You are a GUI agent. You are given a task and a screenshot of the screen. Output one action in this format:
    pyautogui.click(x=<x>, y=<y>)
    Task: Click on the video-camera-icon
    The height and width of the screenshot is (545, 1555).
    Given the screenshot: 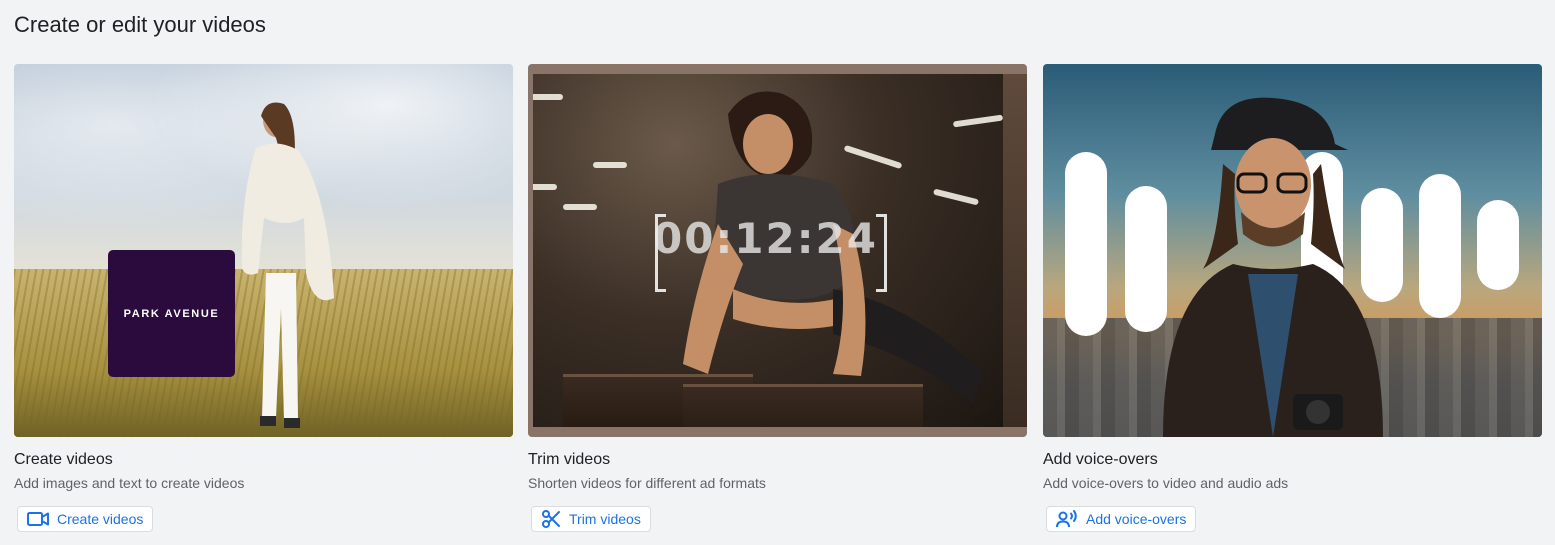 What is the action you would take?
    pyautogui.click(x=38, y=519)
    